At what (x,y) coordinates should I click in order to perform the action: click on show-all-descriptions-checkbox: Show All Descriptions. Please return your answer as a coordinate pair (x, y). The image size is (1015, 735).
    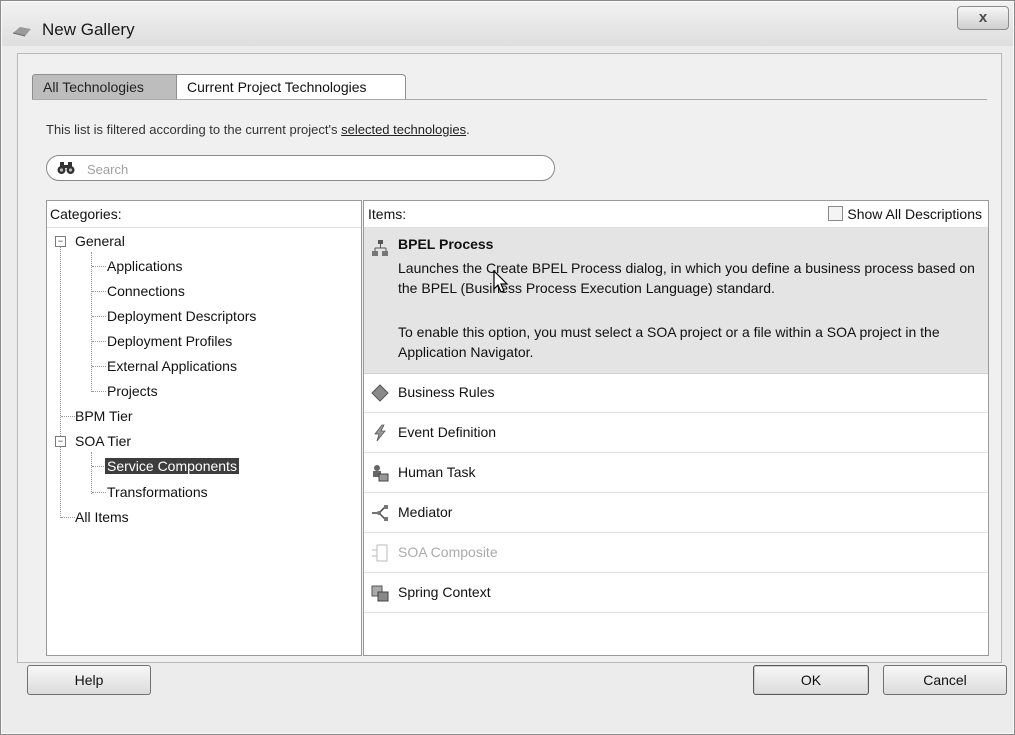
    Looking at the image, I should click on (905, 214).